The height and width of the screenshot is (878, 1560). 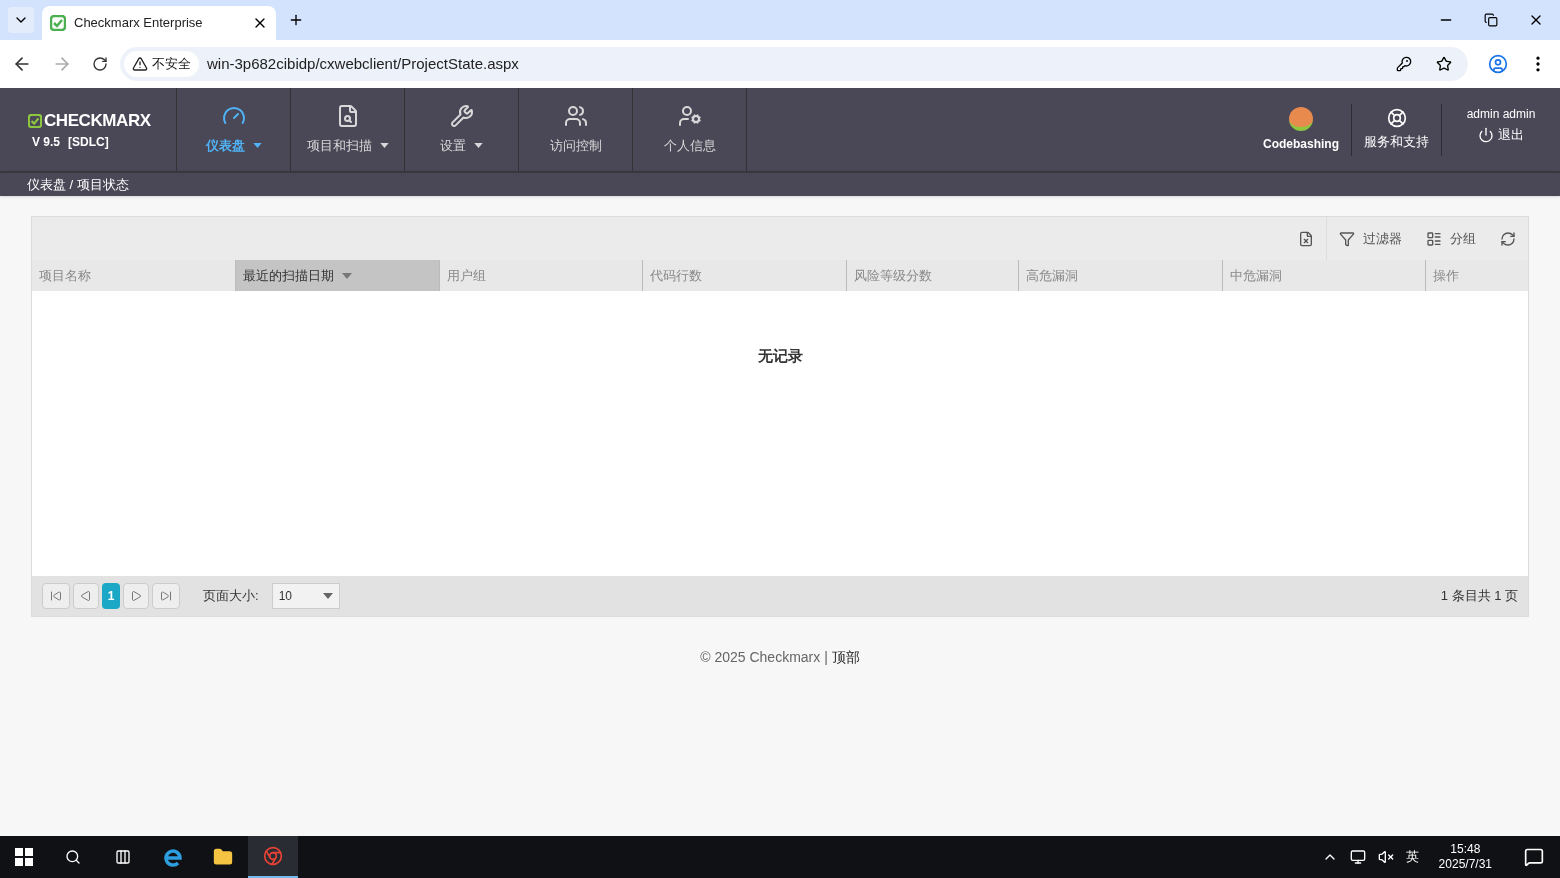 I want to click on search-icon, so click(x=73, y=857).